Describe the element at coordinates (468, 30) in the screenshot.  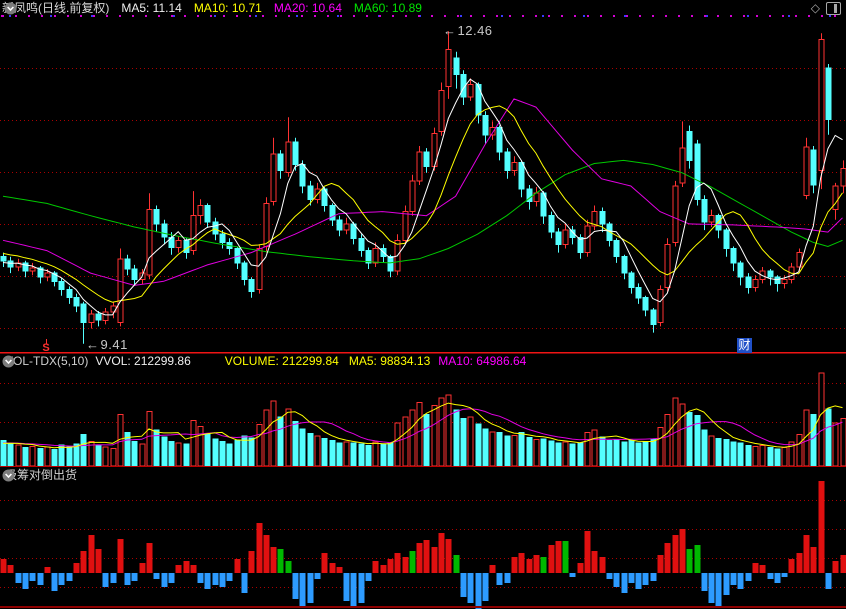
I see `high-price-annotation: ←12.46` at that location.